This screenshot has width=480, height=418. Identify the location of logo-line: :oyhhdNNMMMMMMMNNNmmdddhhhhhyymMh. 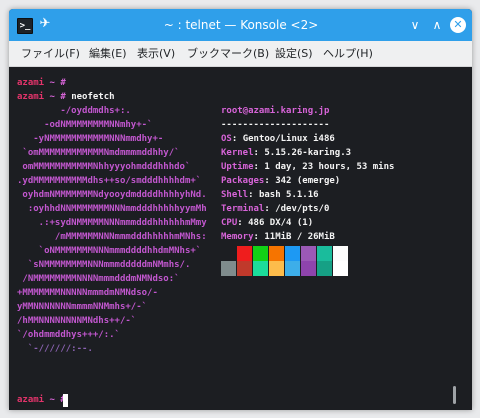
(112, 209).